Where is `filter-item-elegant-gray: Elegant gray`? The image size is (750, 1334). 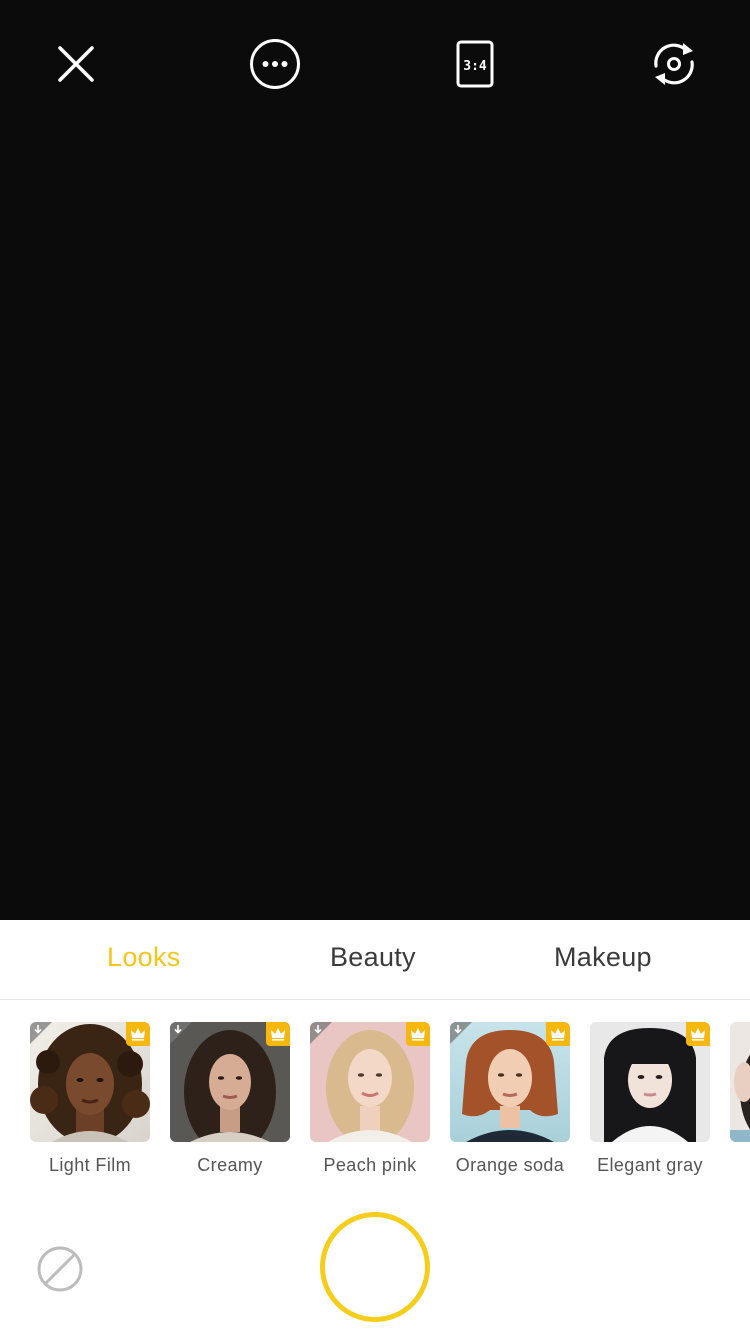
filter-item-elegant-gray: Elegant gray is located at coordinates (650, 1099).